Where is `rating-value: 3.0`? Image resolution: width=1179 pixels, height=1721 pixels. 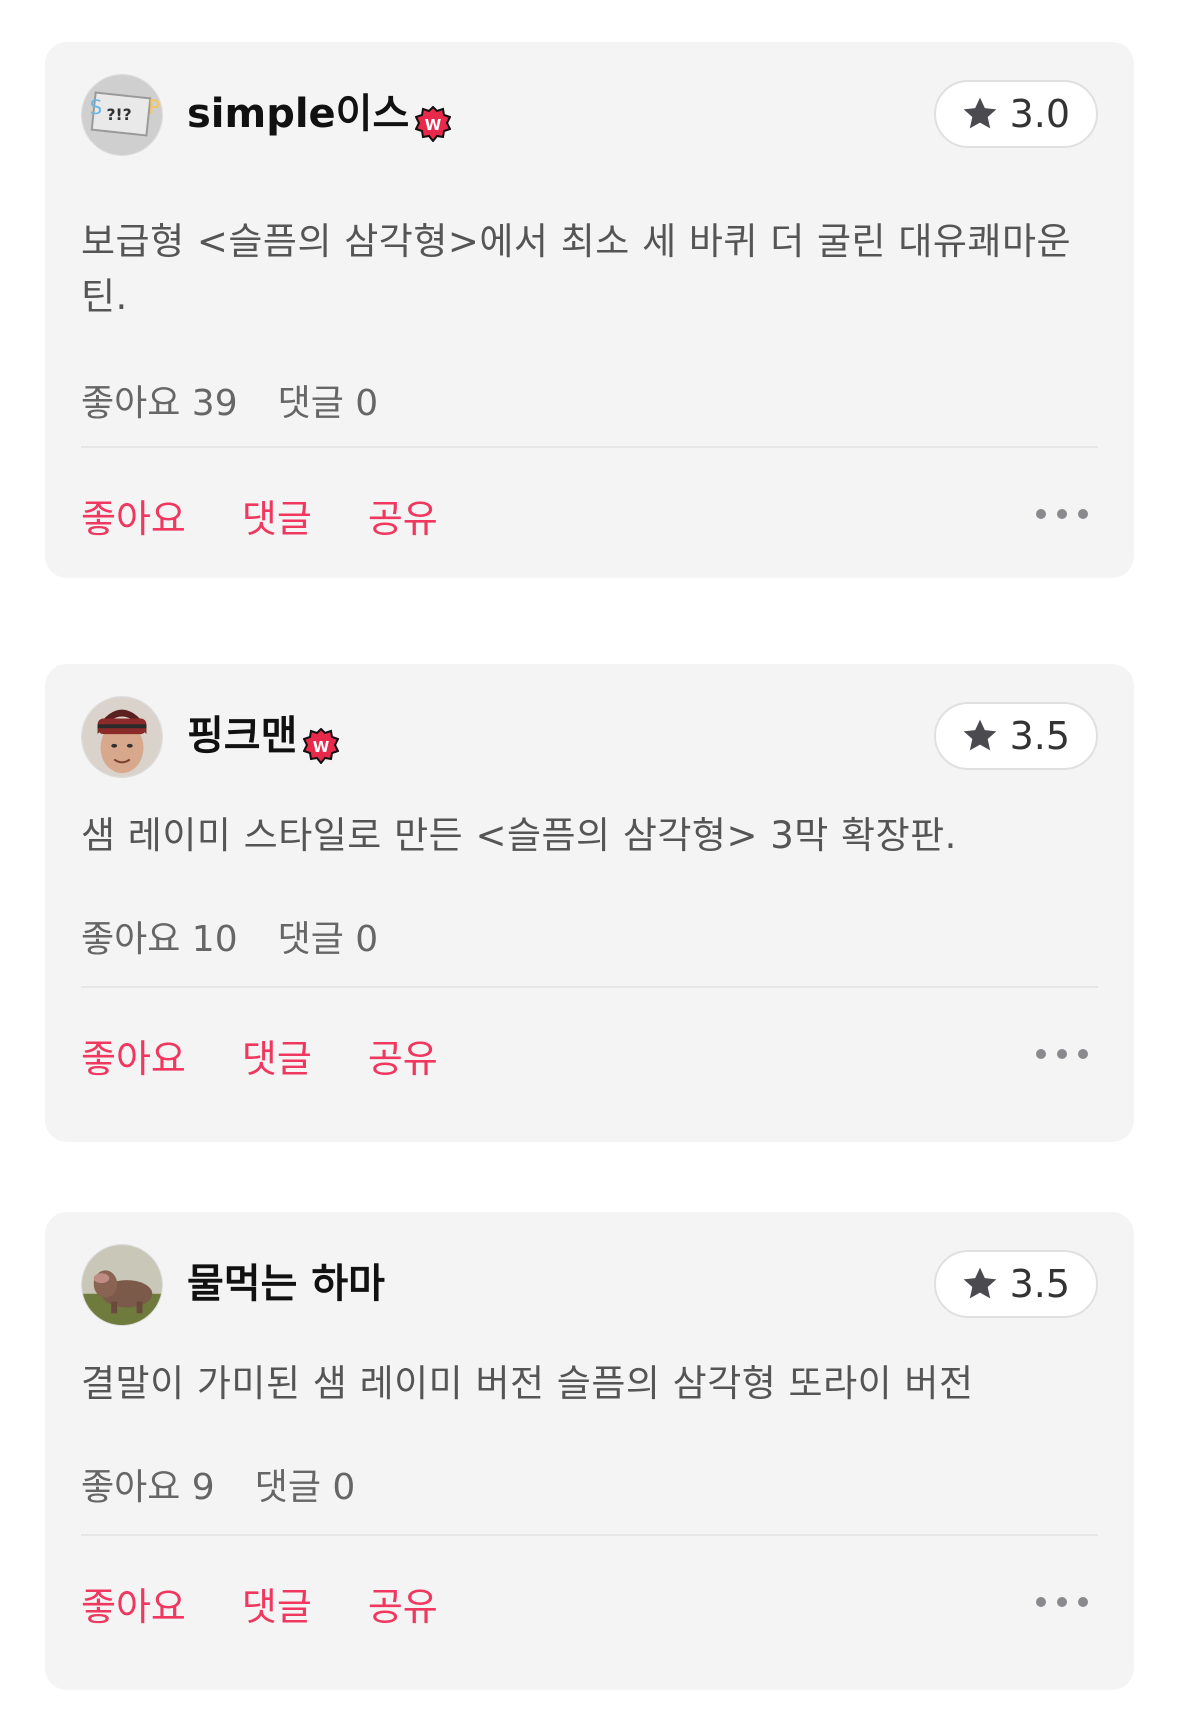
rating-value: 3.0 is located at coordinates (1039, 114).